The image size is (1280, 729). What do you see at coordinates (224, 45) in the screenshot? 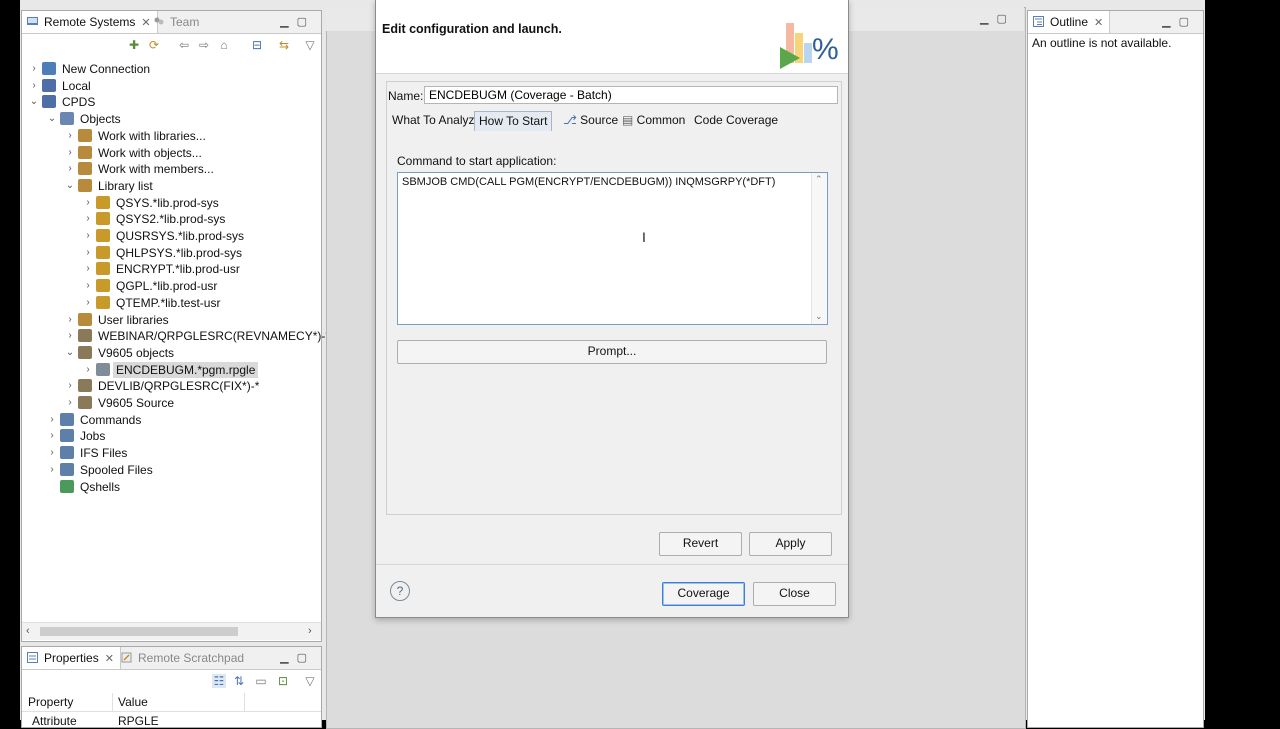
I see `home-icon: ⌂` at bounding box center [224, 45].